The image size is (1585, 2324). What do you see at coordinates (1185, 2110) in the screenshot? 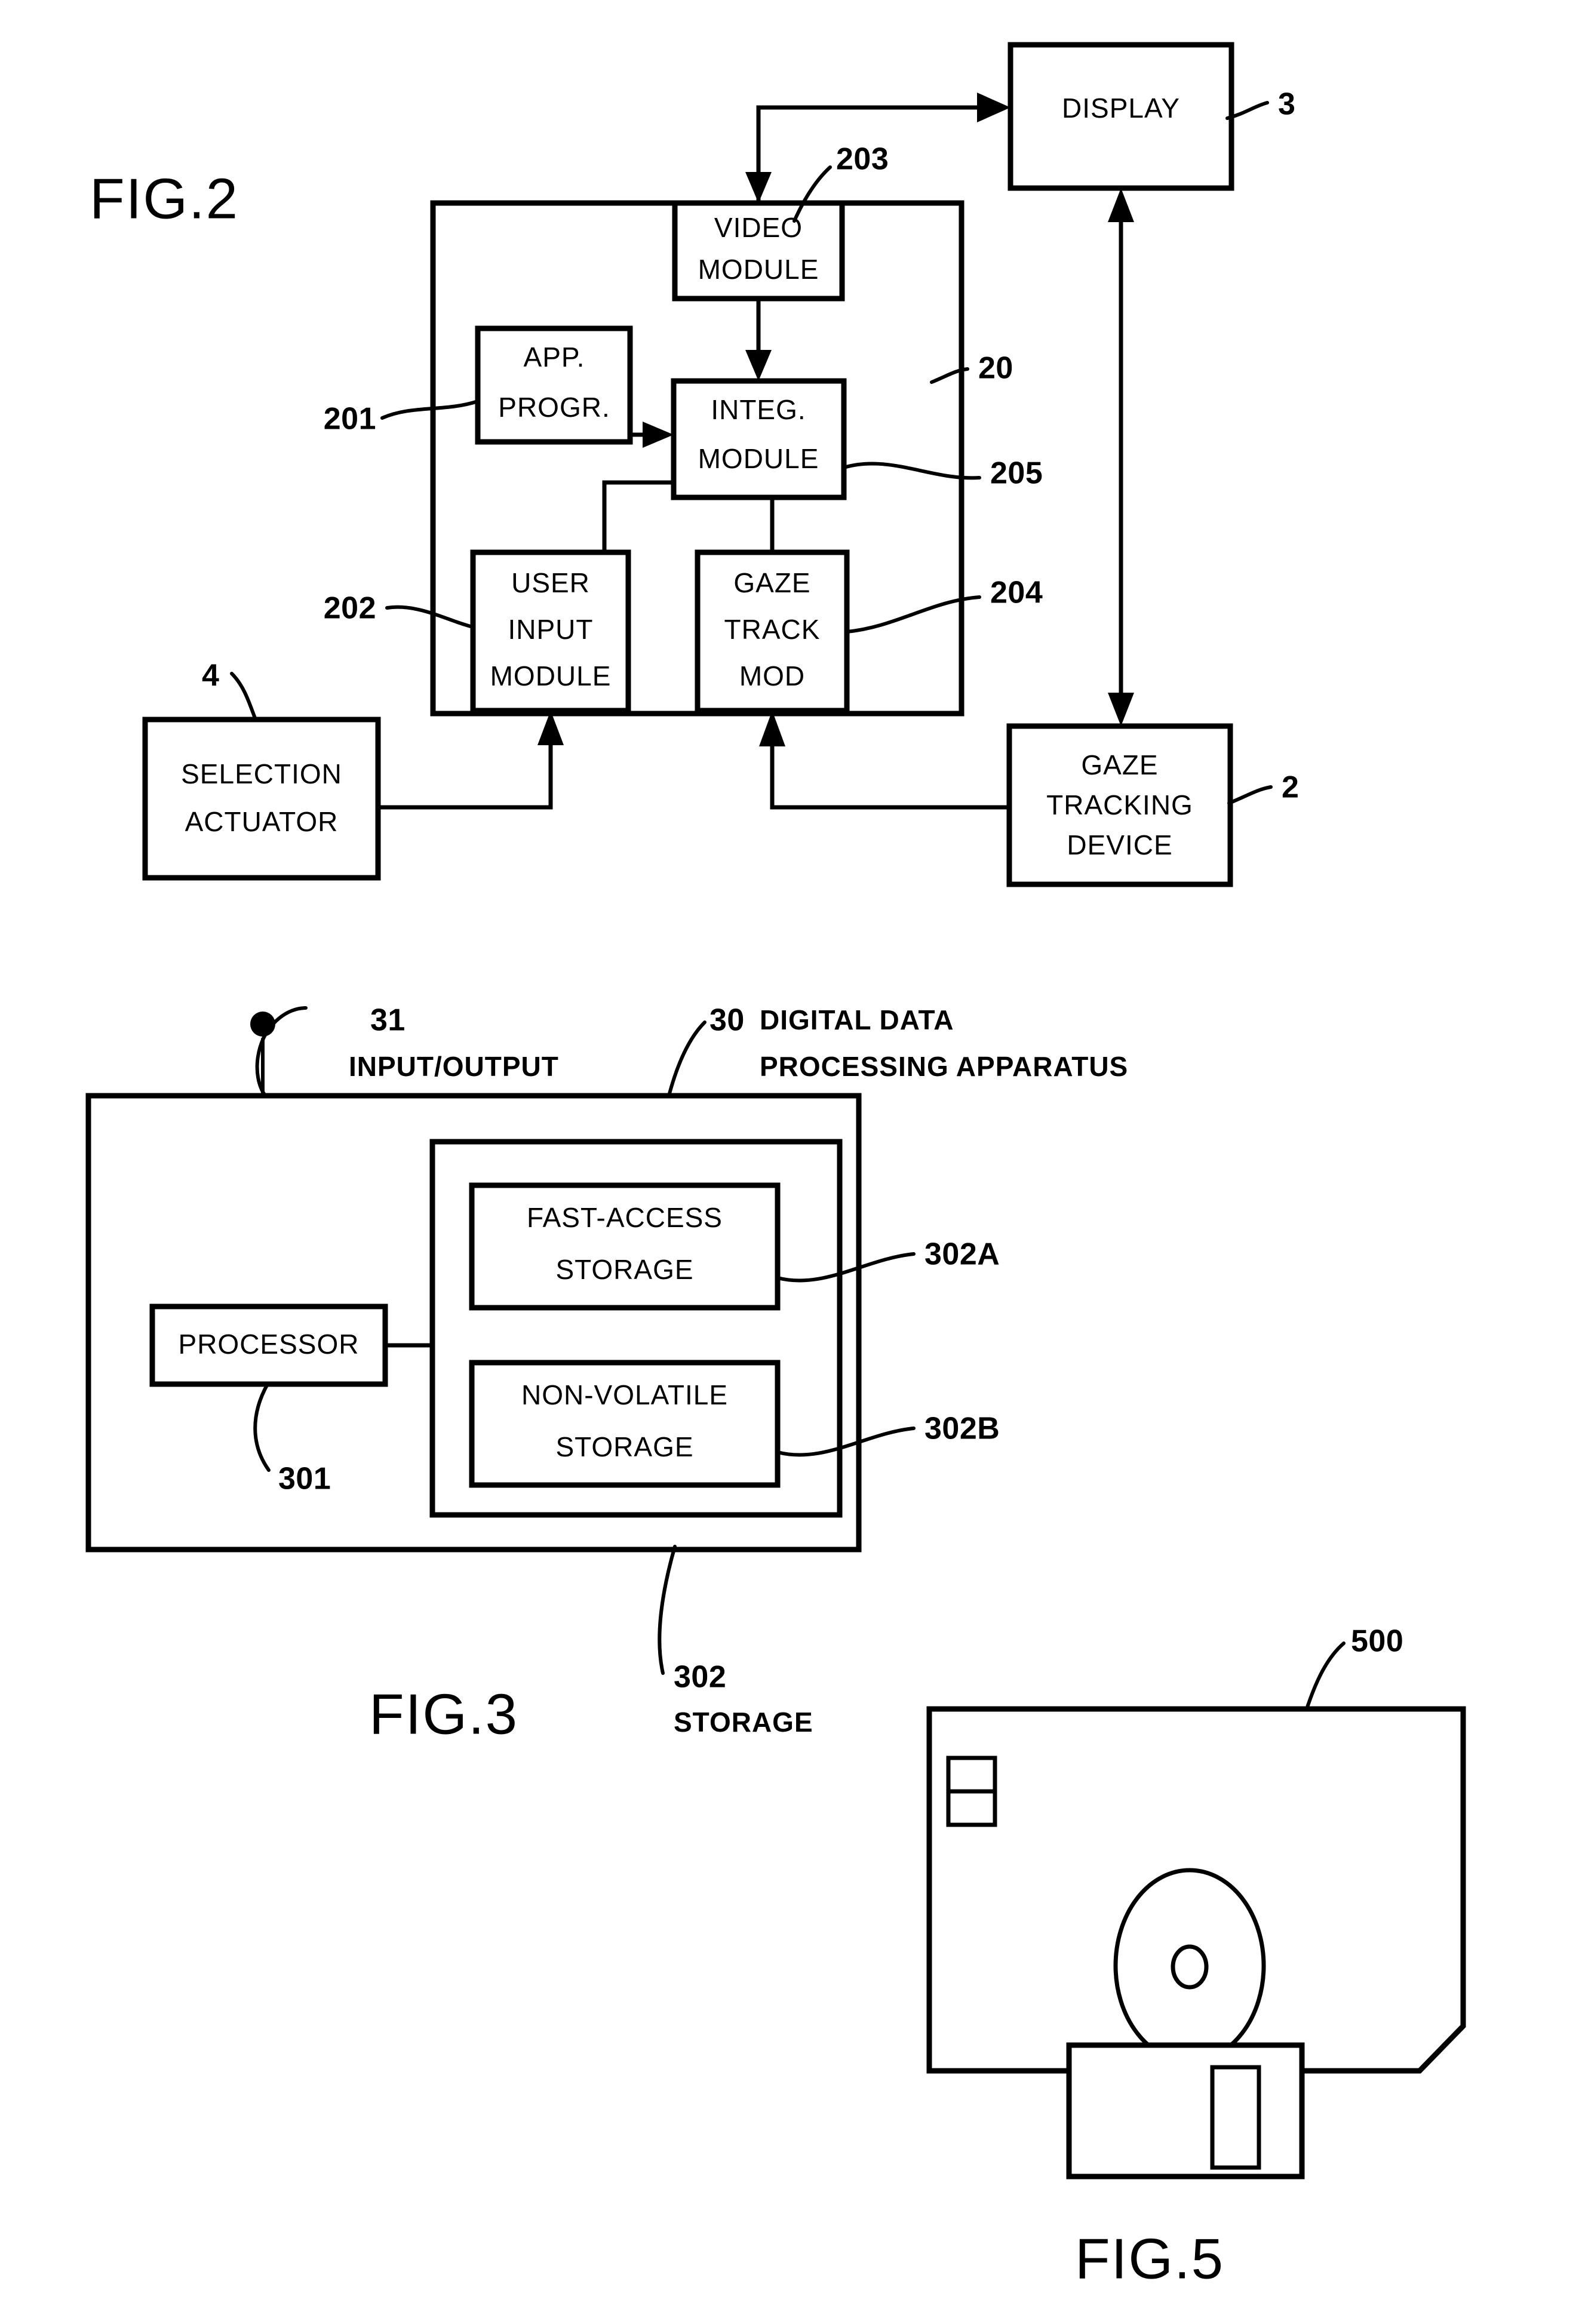
I see `shutter` at bounding box center [1185, 2110].